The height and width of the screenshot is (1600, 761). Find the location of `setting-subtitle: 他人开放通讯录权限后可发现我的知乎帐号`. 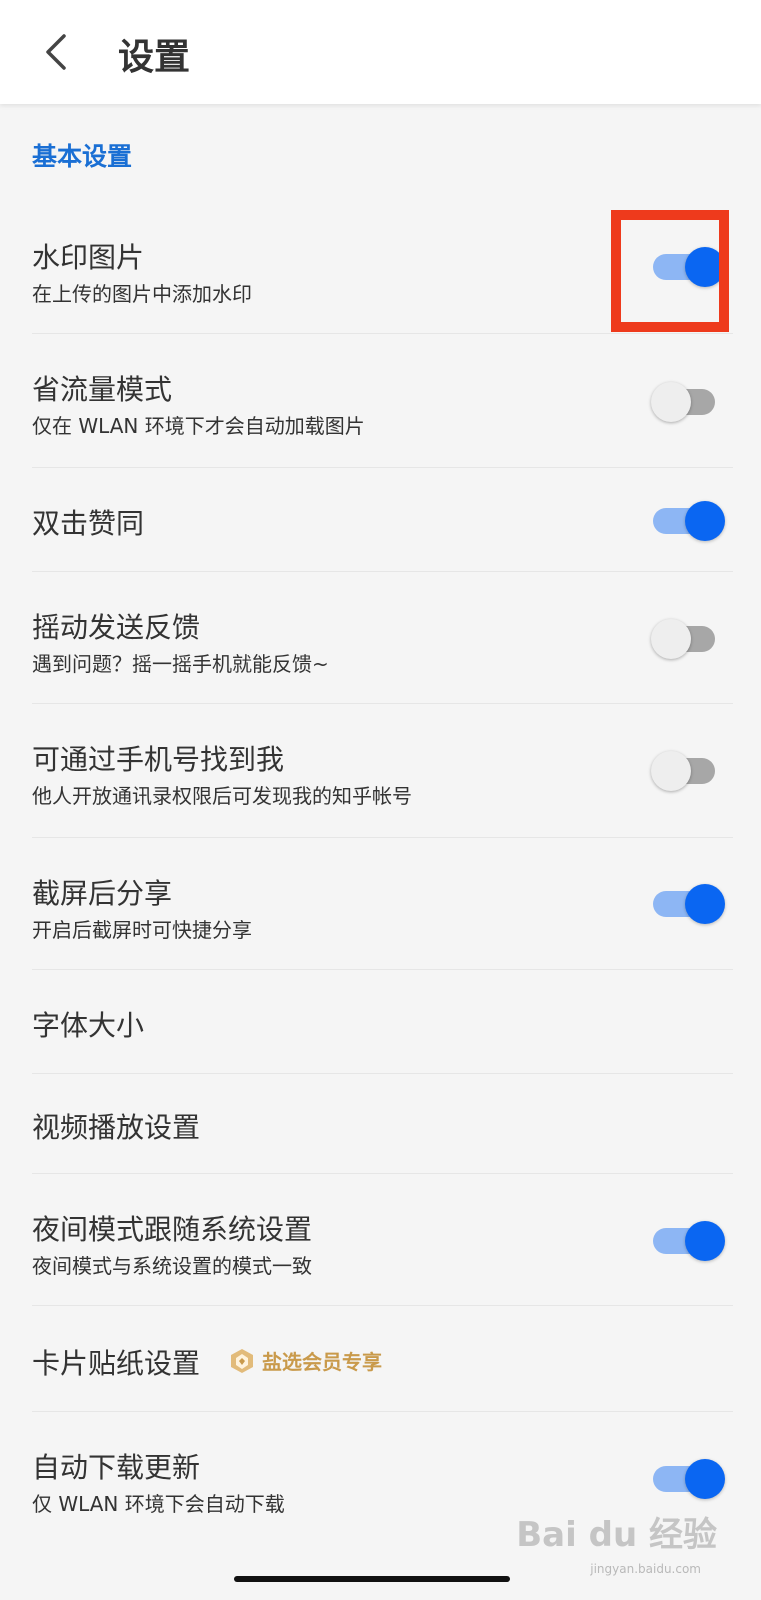

setting-subtitle: 他人开放通讯录权限后可发现我的知乎帐号 is located at coordinates (222, 796).